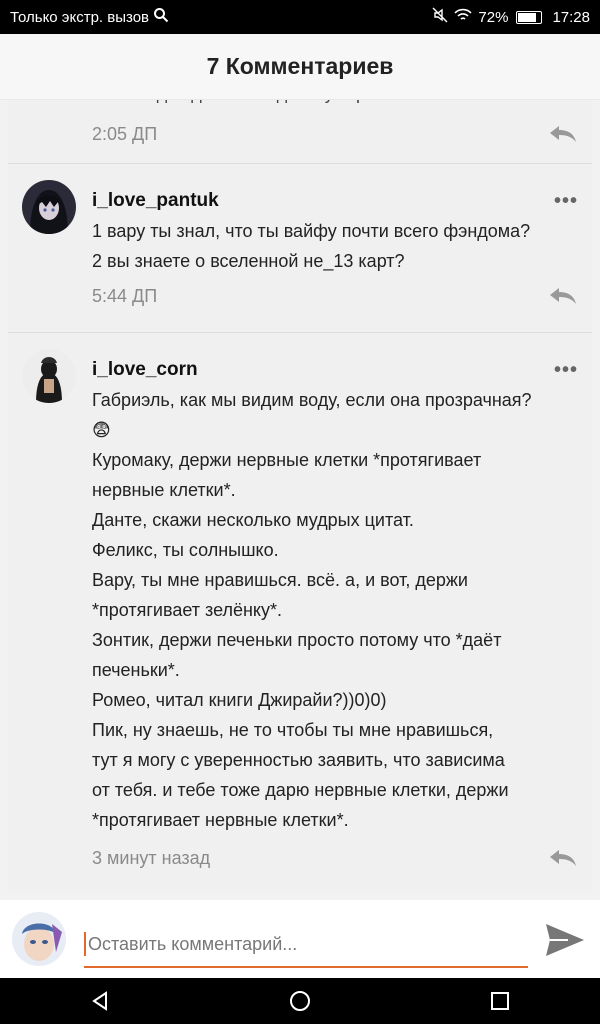  What do you see at coordinates (335, 134) in the screenshot?
I see `comment-meta: 2:05 ДП` at bounding box center [335, 134].